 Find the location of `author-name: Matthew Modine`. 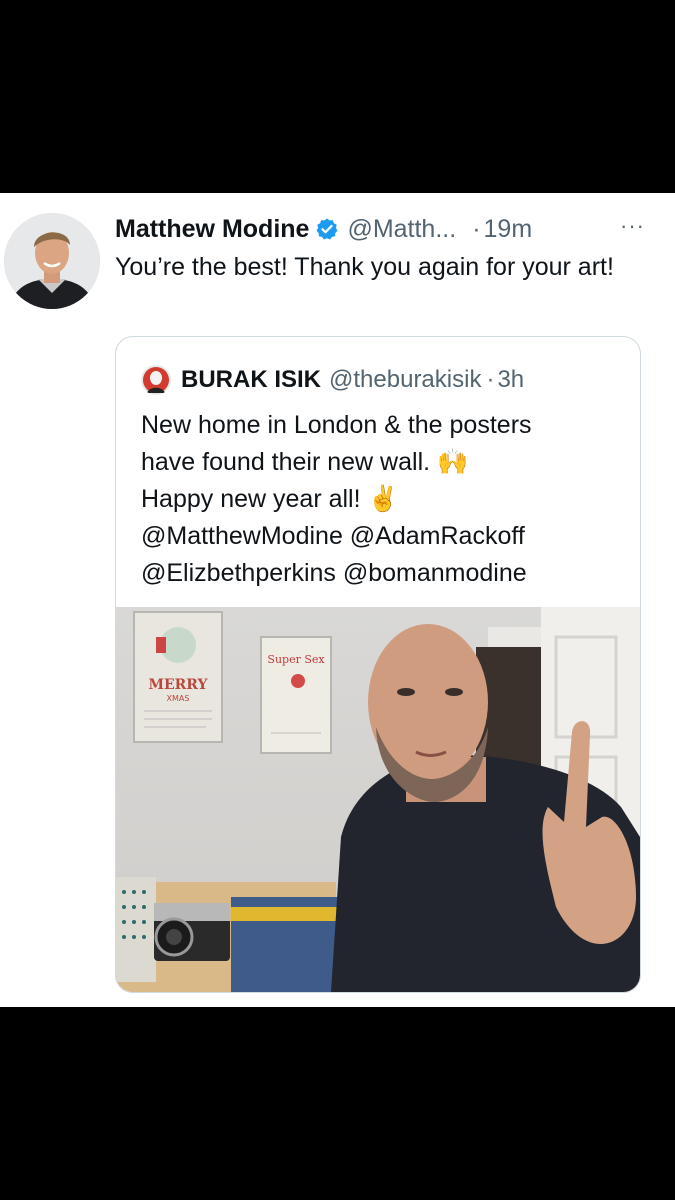

author-name: Matthew Modine is located at coordinates (212, 229).